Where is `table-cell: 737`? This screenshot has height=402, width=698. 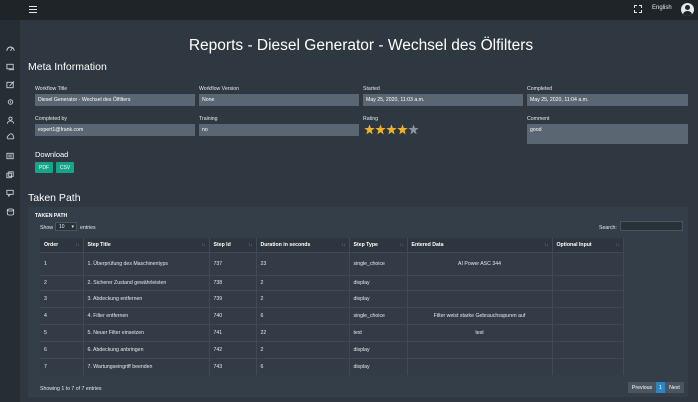 table-cell: 737 is located at coordinates (233, 263).